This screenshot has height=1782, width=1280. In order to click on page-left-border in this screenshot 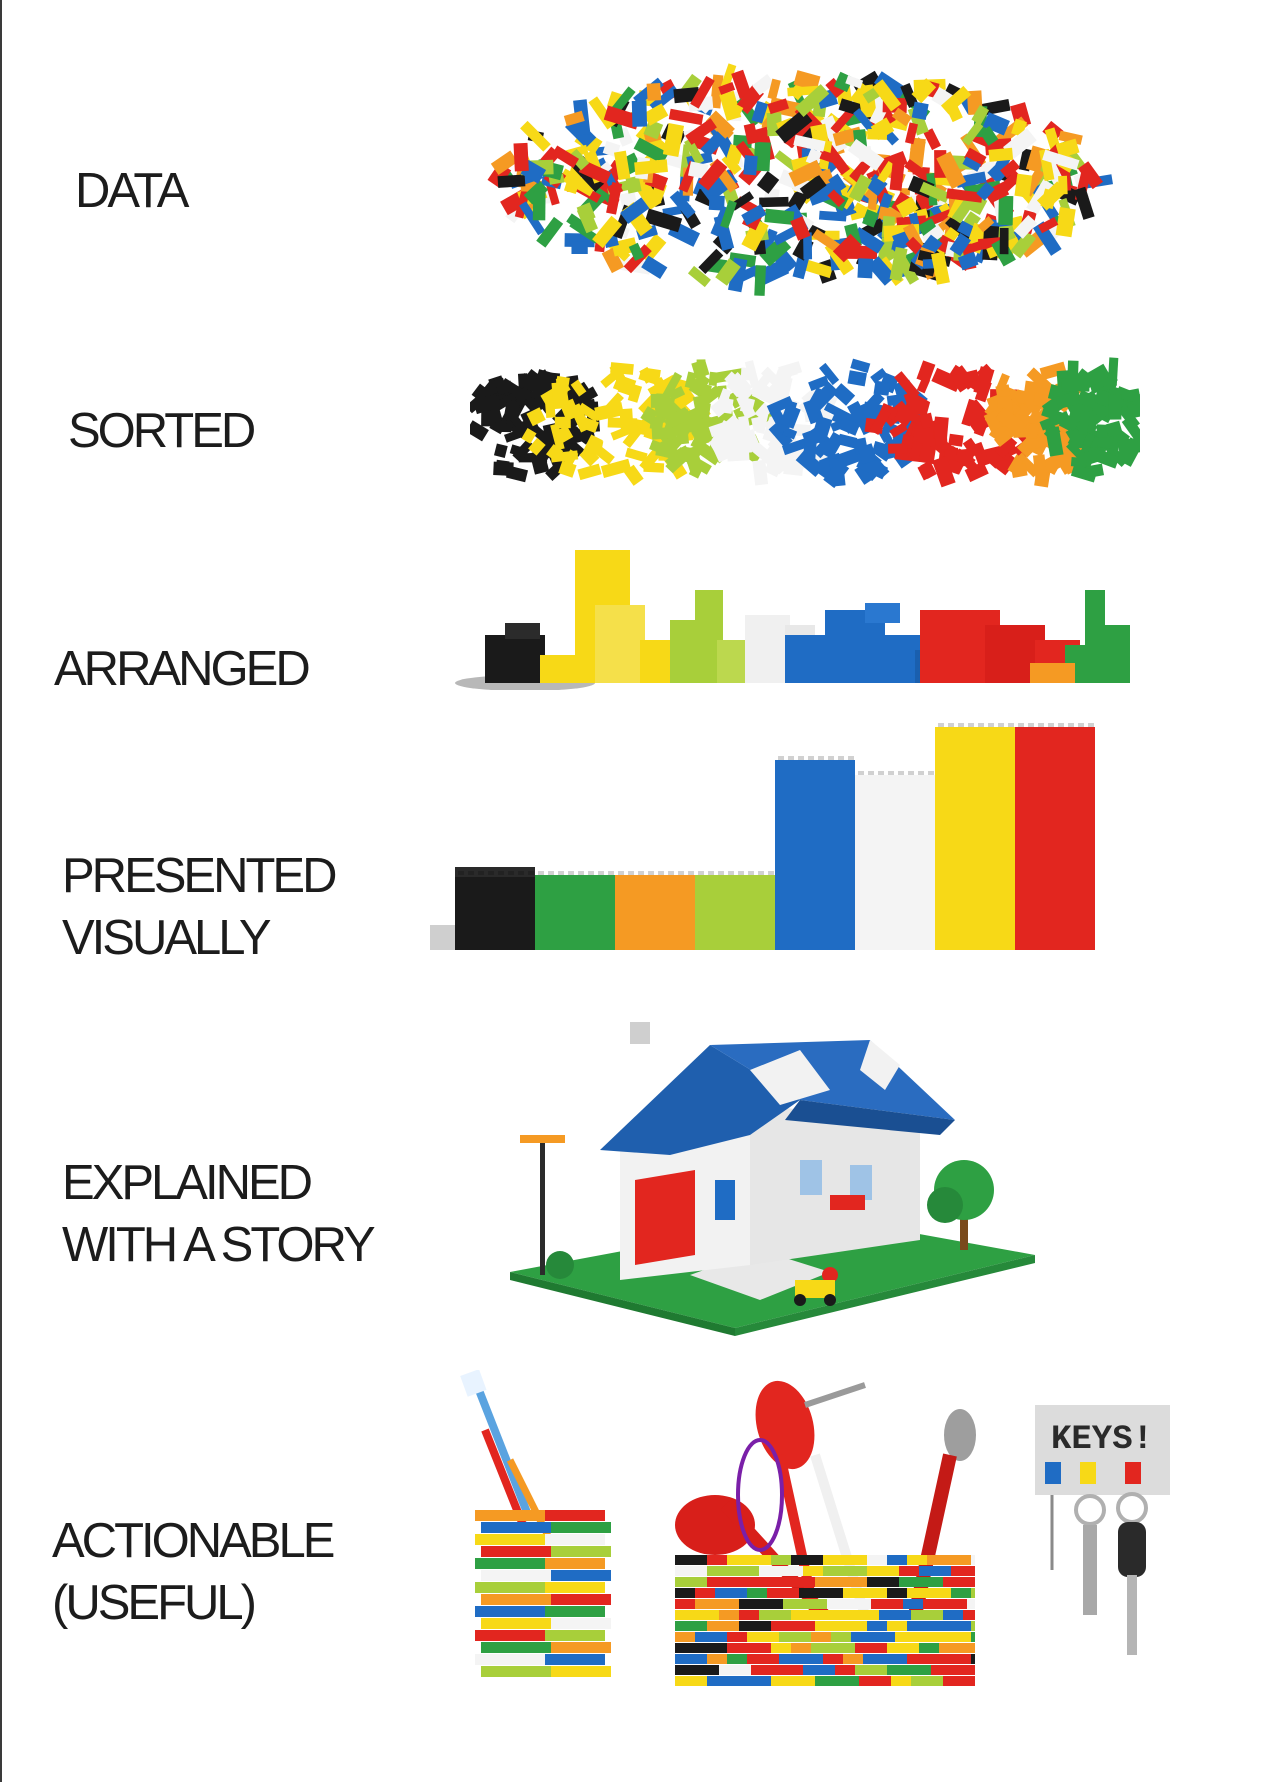, I will do `click(1, 891)`.